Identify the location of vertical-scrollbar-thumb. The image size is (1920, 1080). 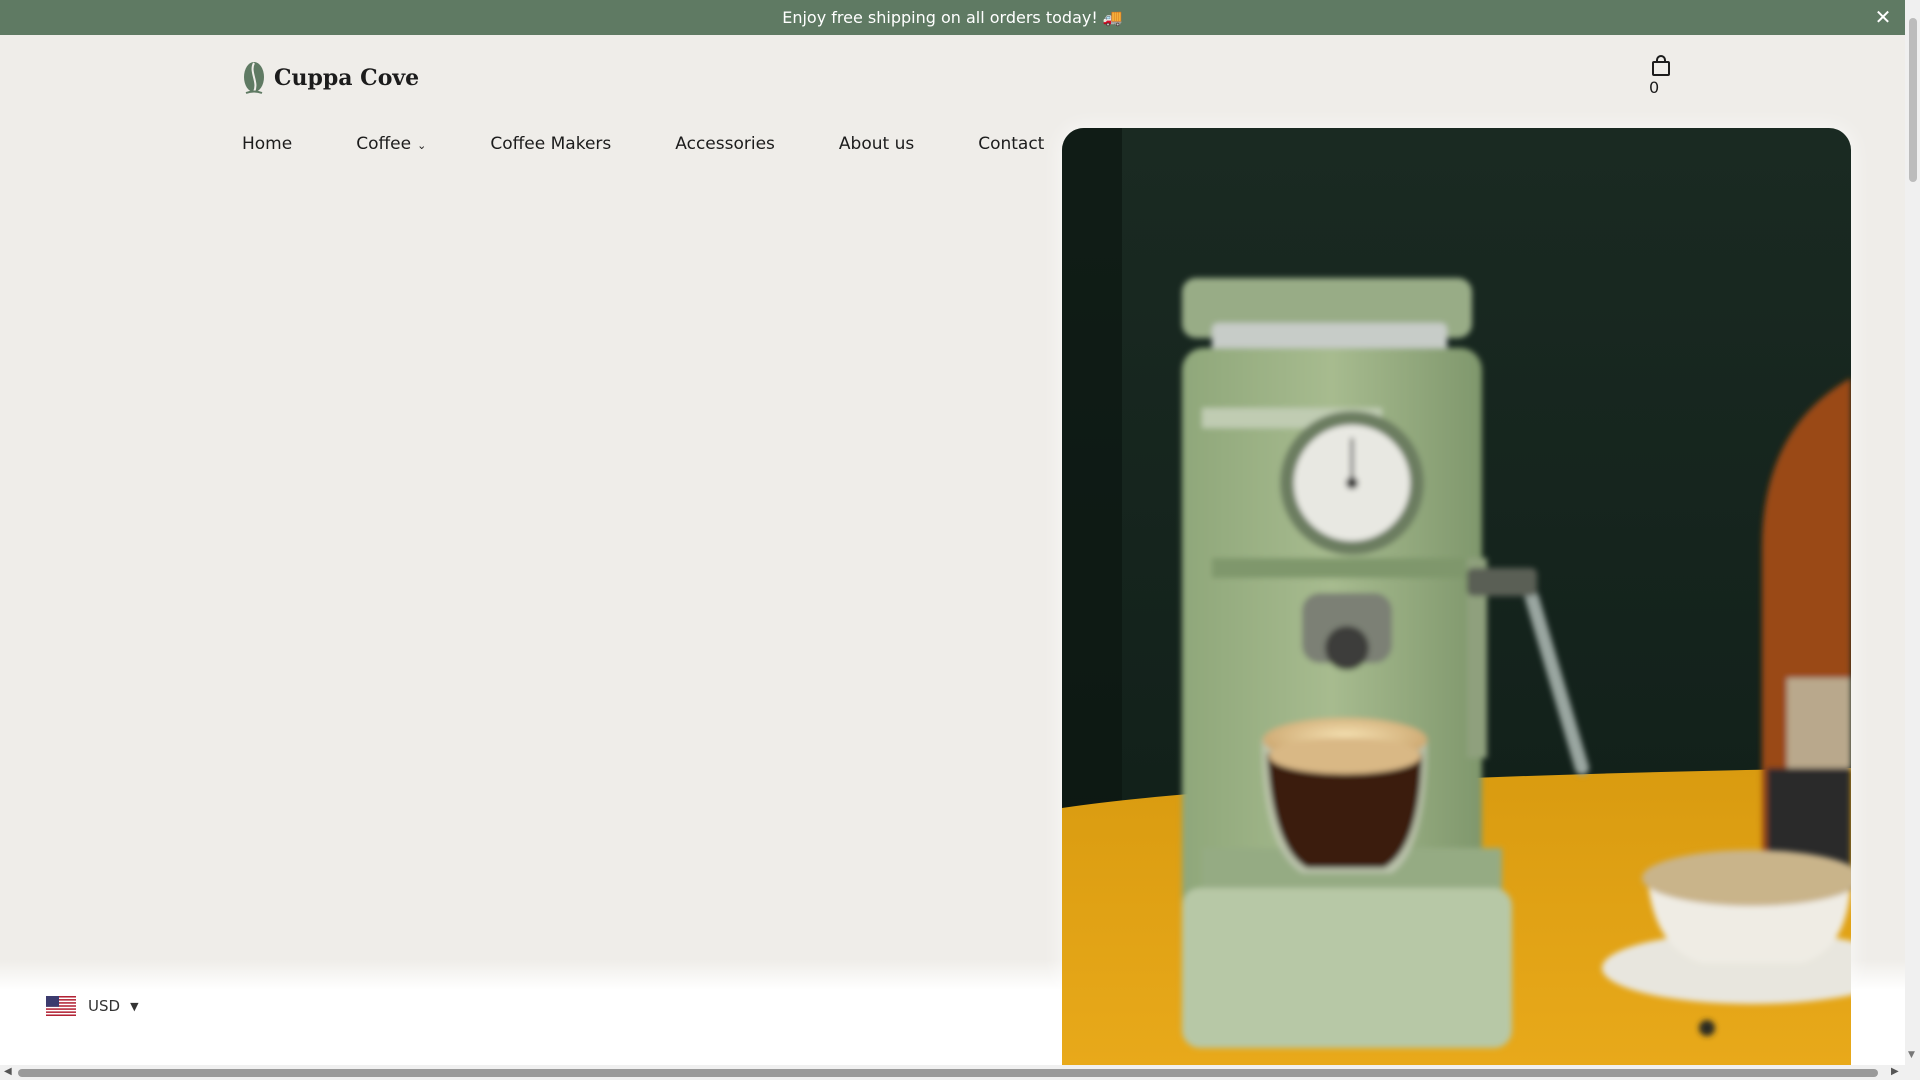
(1913, 100).